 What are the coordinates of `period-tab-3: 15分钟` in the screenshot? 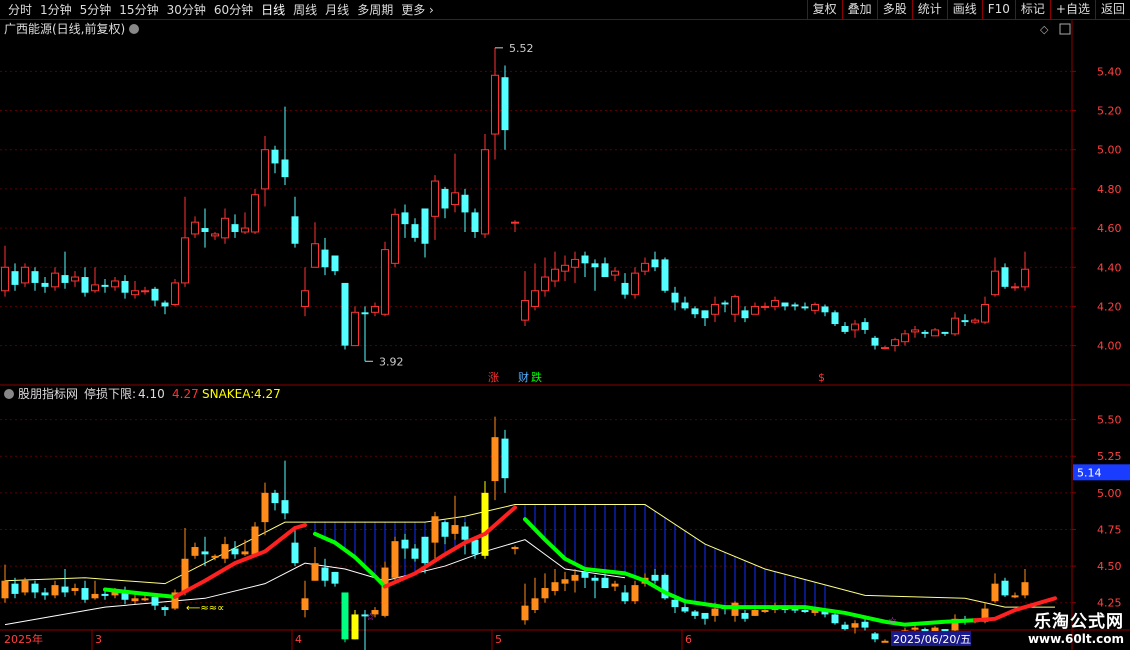 It's located at (138, 9).